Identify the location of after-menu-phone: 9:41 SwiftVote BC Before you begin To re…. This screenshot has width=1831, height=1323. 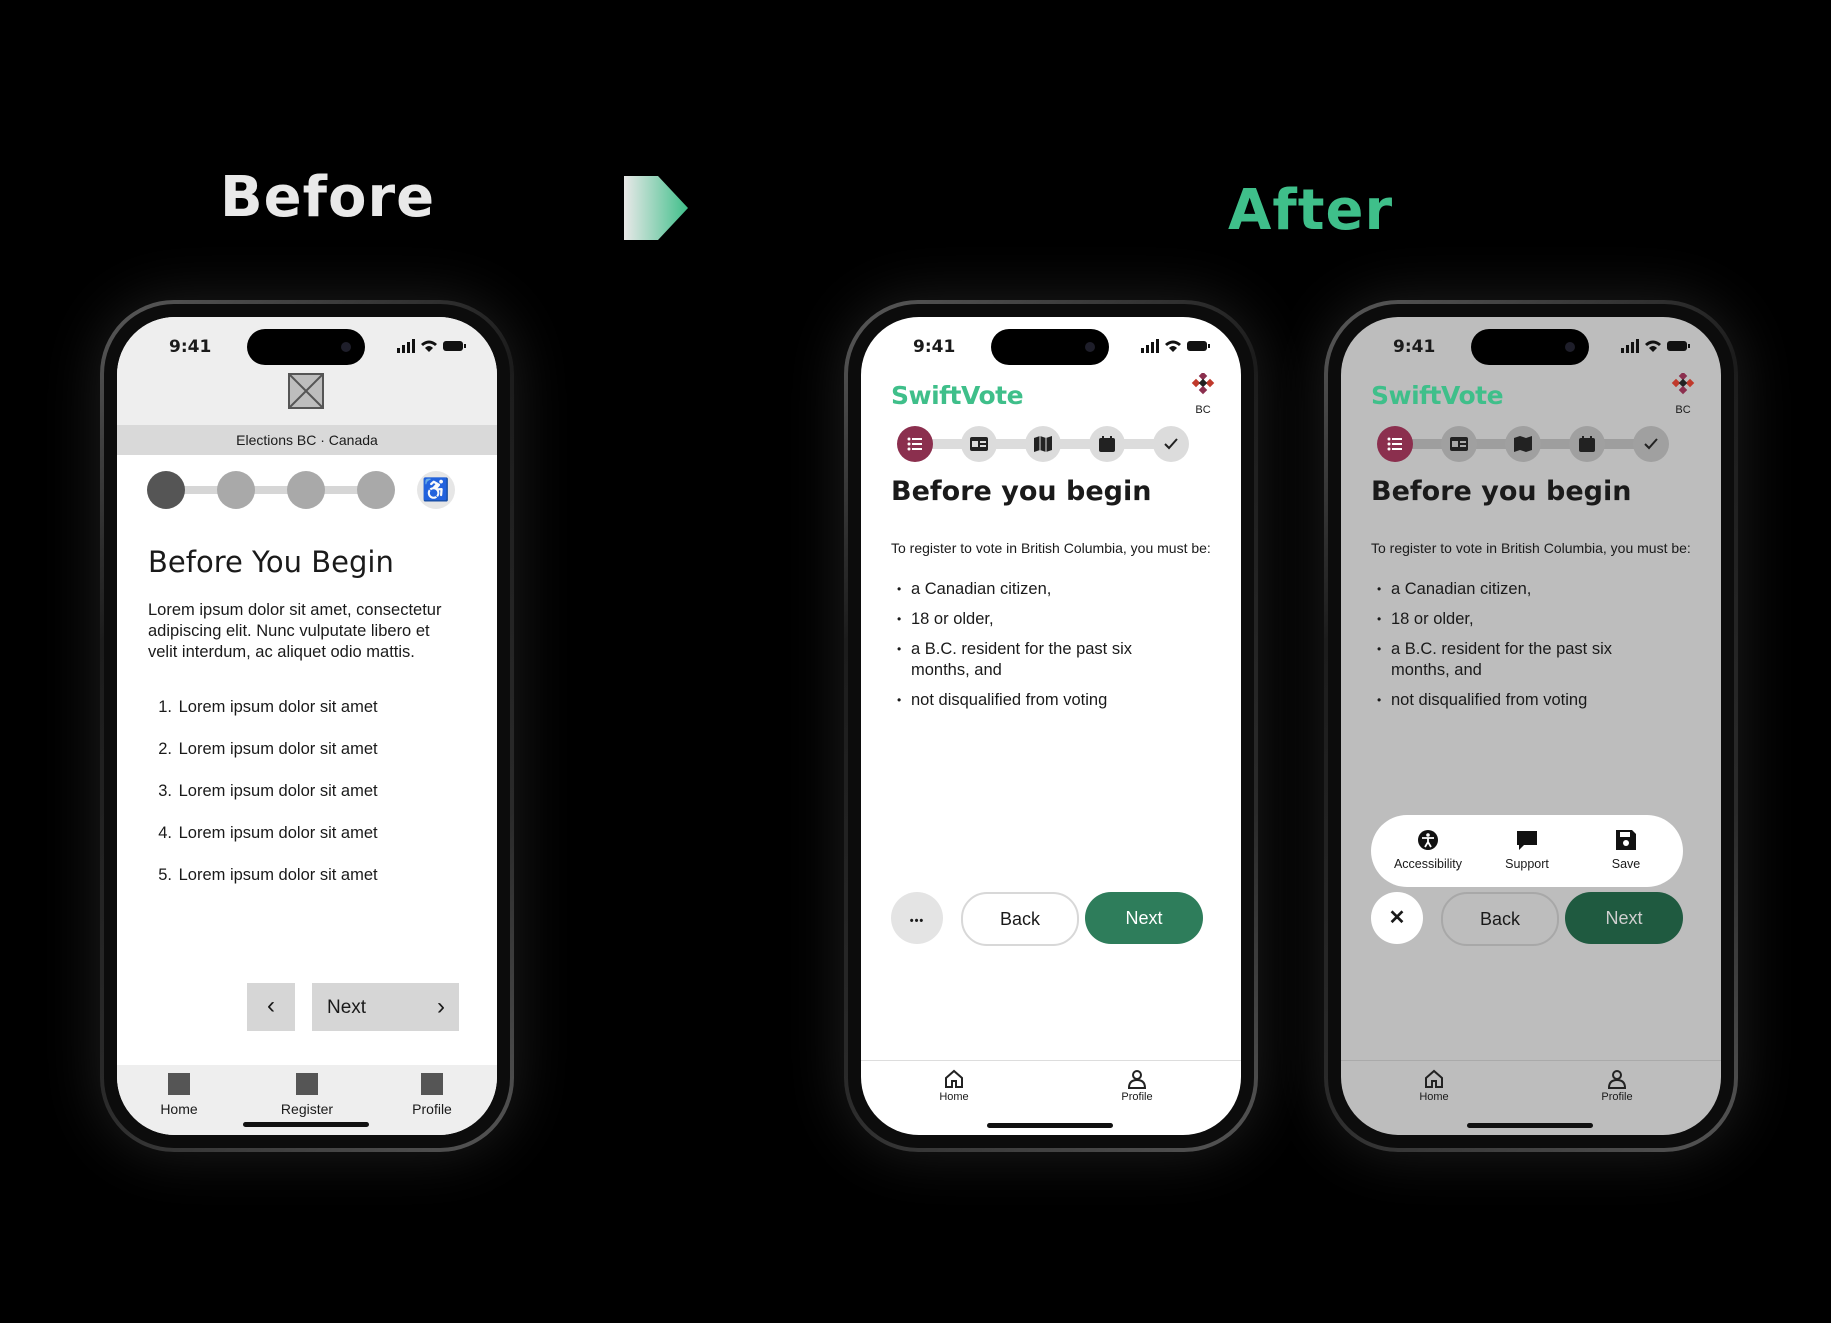
(1531, 726).